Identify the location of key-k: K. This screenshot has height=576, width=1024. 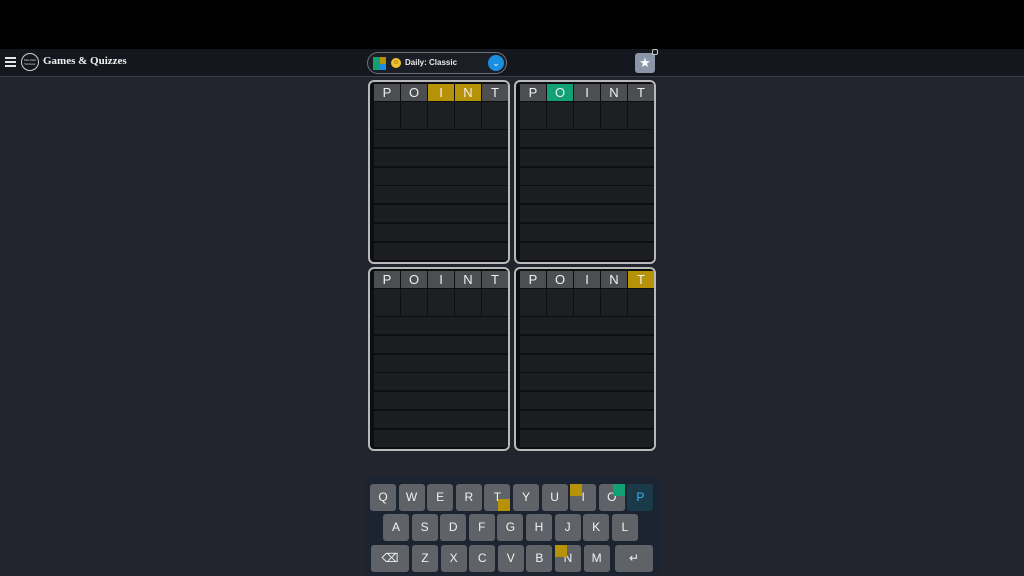
(596, 527).